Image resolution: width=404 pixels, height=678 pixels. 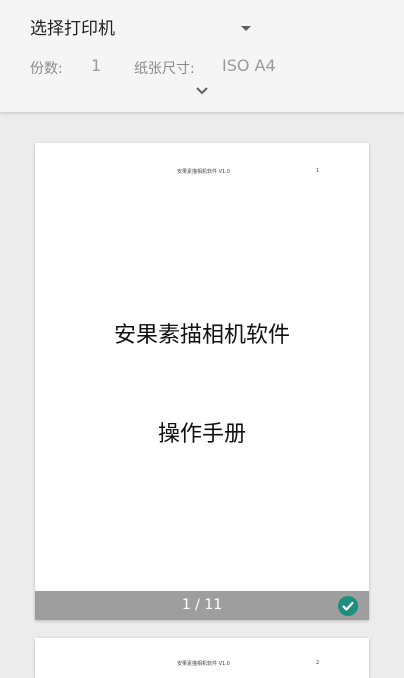 I want to click on copies-value: 1, so click(x=96, y=65).